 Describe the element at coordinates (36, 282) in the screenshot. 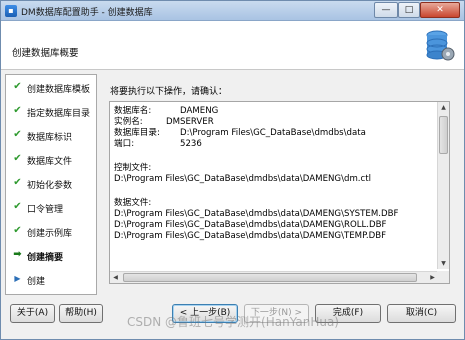

I see `step-label: 创建` at that location.